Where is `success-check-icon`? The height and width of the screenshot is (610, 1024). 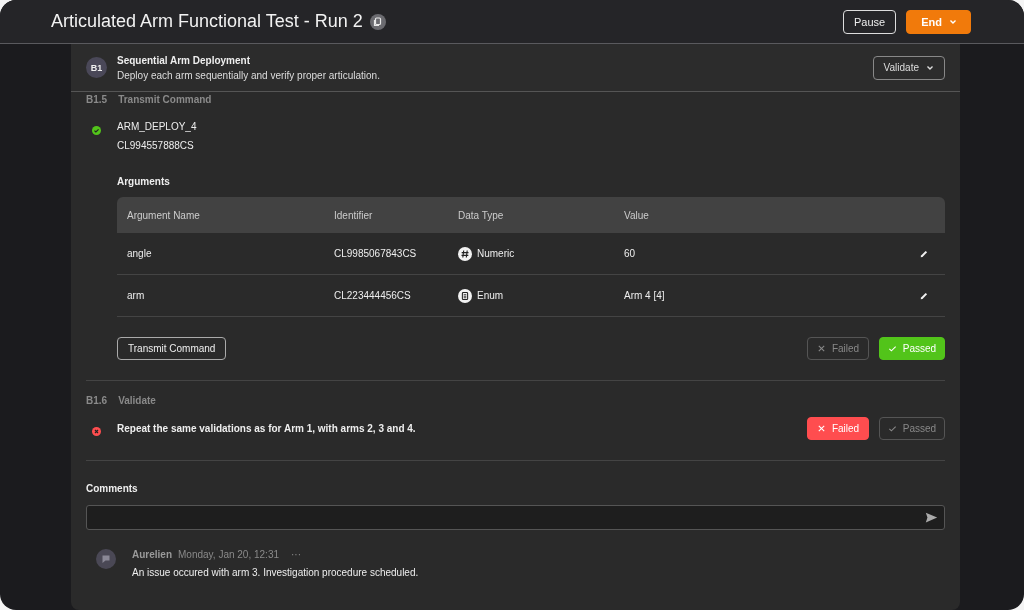
success-check-icon is located at coordinates (96, 130).